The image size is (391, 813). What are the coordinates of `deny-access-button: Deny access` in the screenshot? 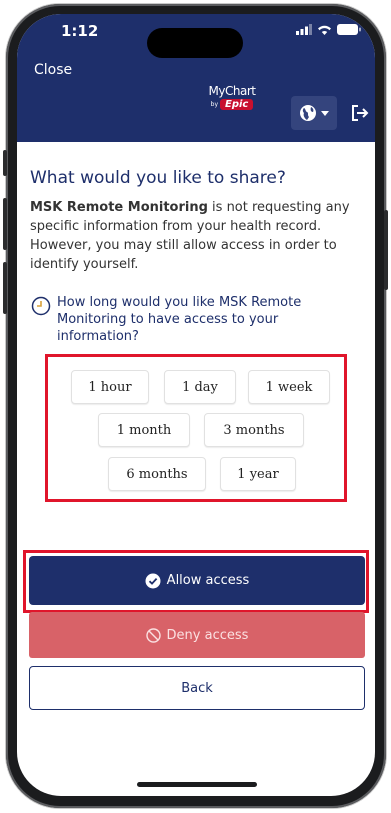 It's located at (197, 635).